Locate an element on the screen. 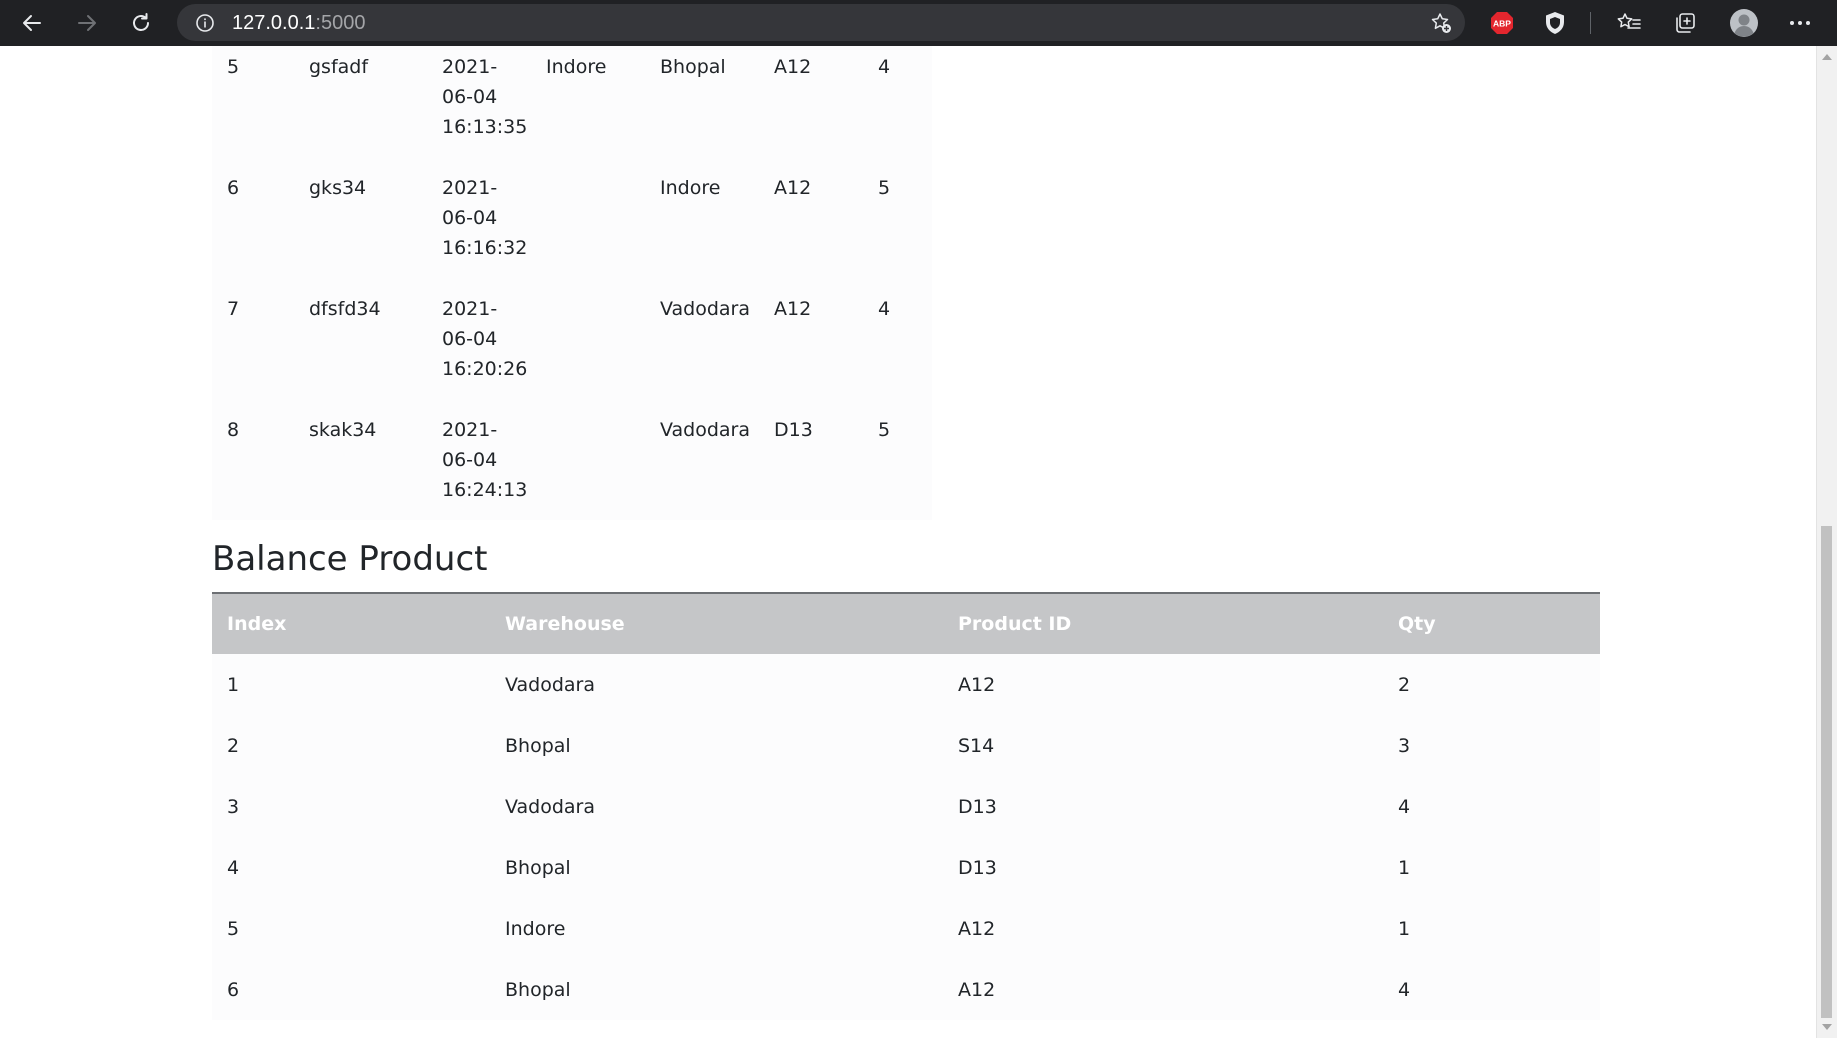 The width and height of the screenshot is (1837, 1038). column-header-qty: Qty is located at coordinates (1417, 624).